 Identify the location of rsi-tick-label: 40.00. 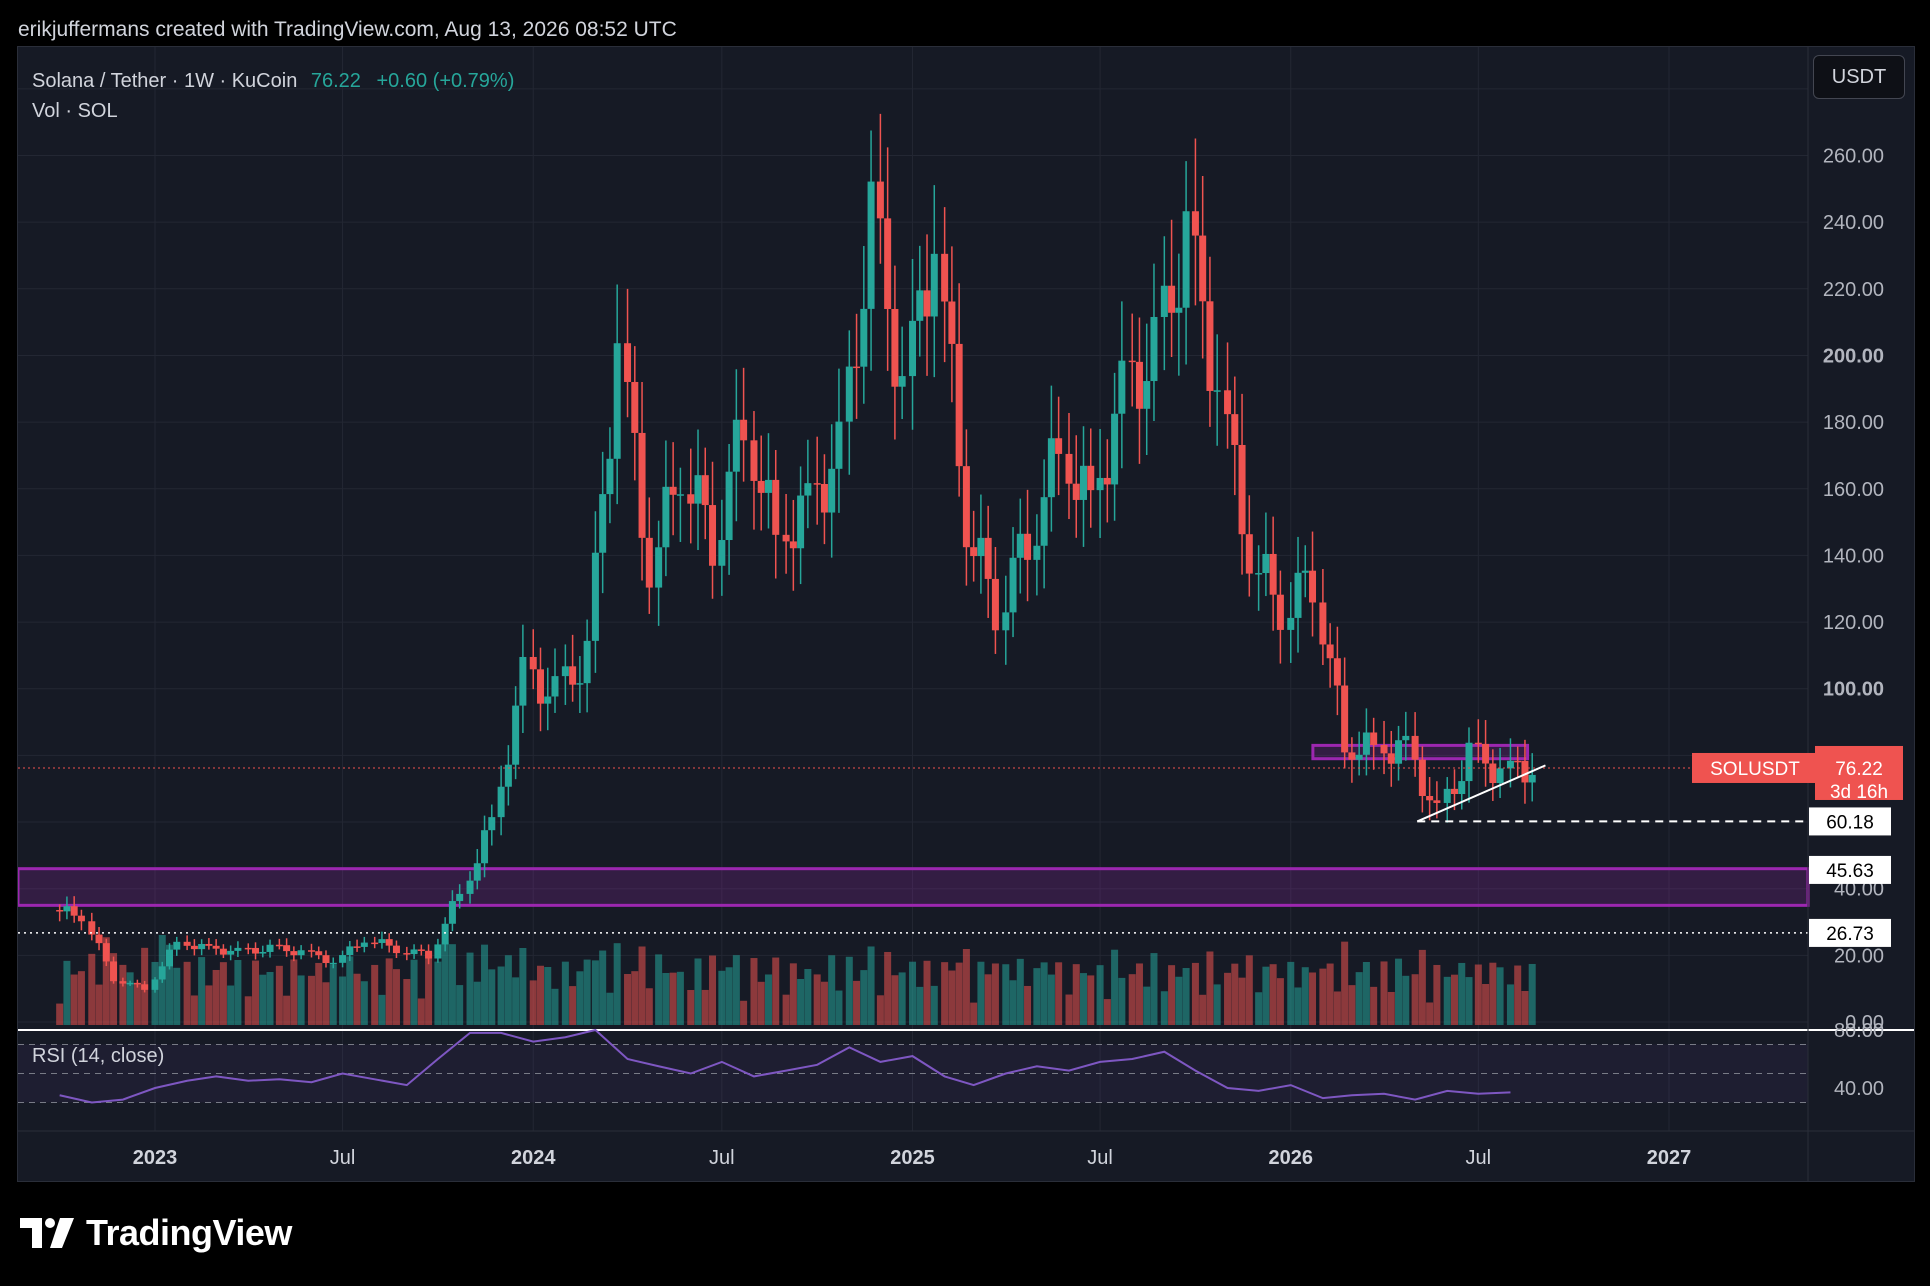
(1859, 1089).